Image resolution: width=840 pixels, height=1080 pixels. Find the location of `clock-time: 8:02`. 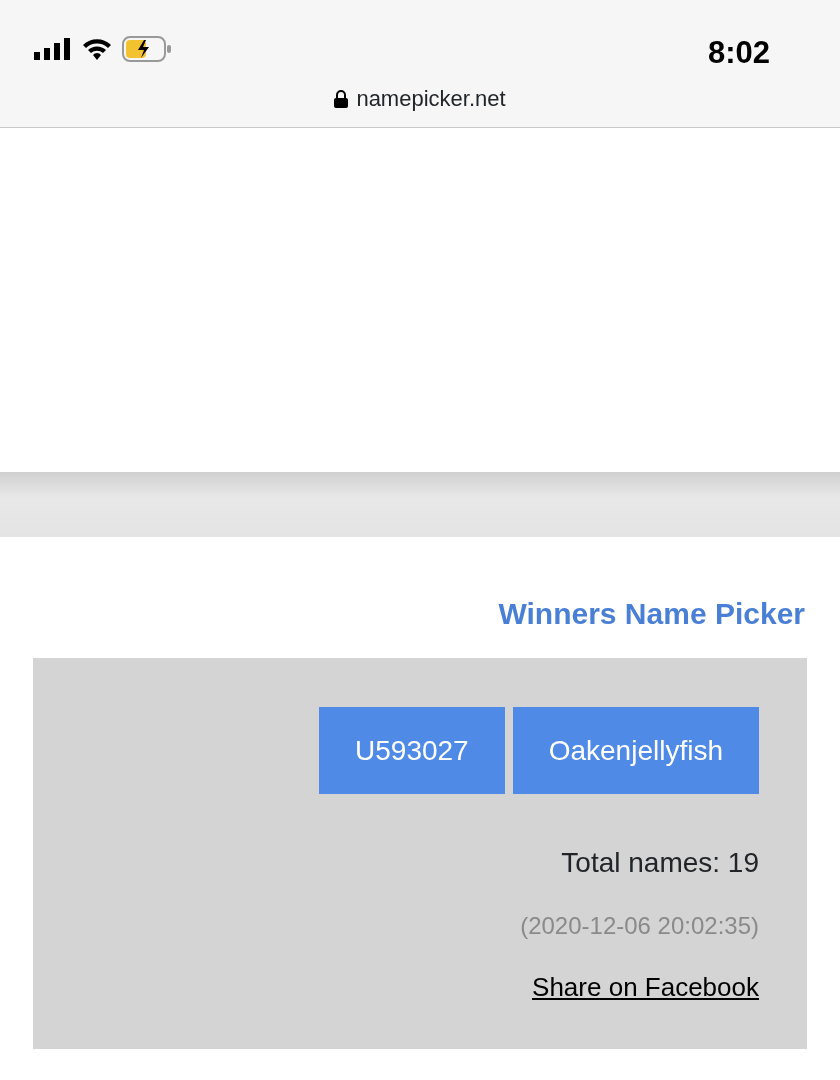

clock-time: 8:02 is located at coordinates (738, 53).